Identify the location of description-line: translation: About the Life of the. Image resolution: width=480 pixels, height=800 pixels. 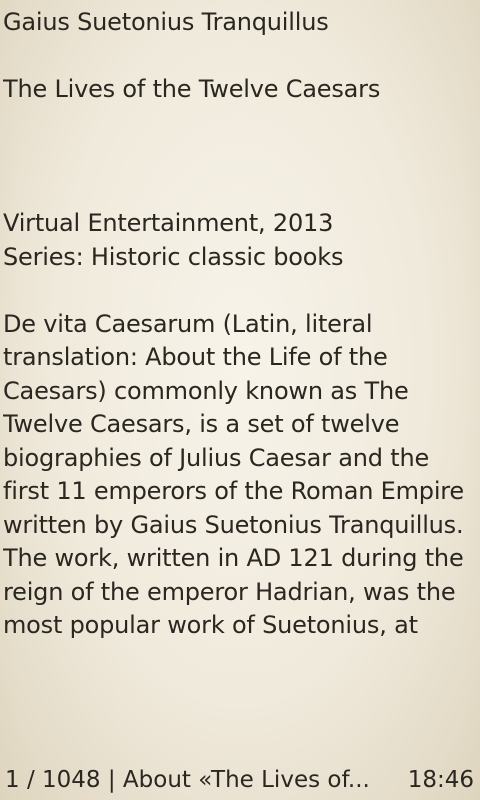
(195, 357).